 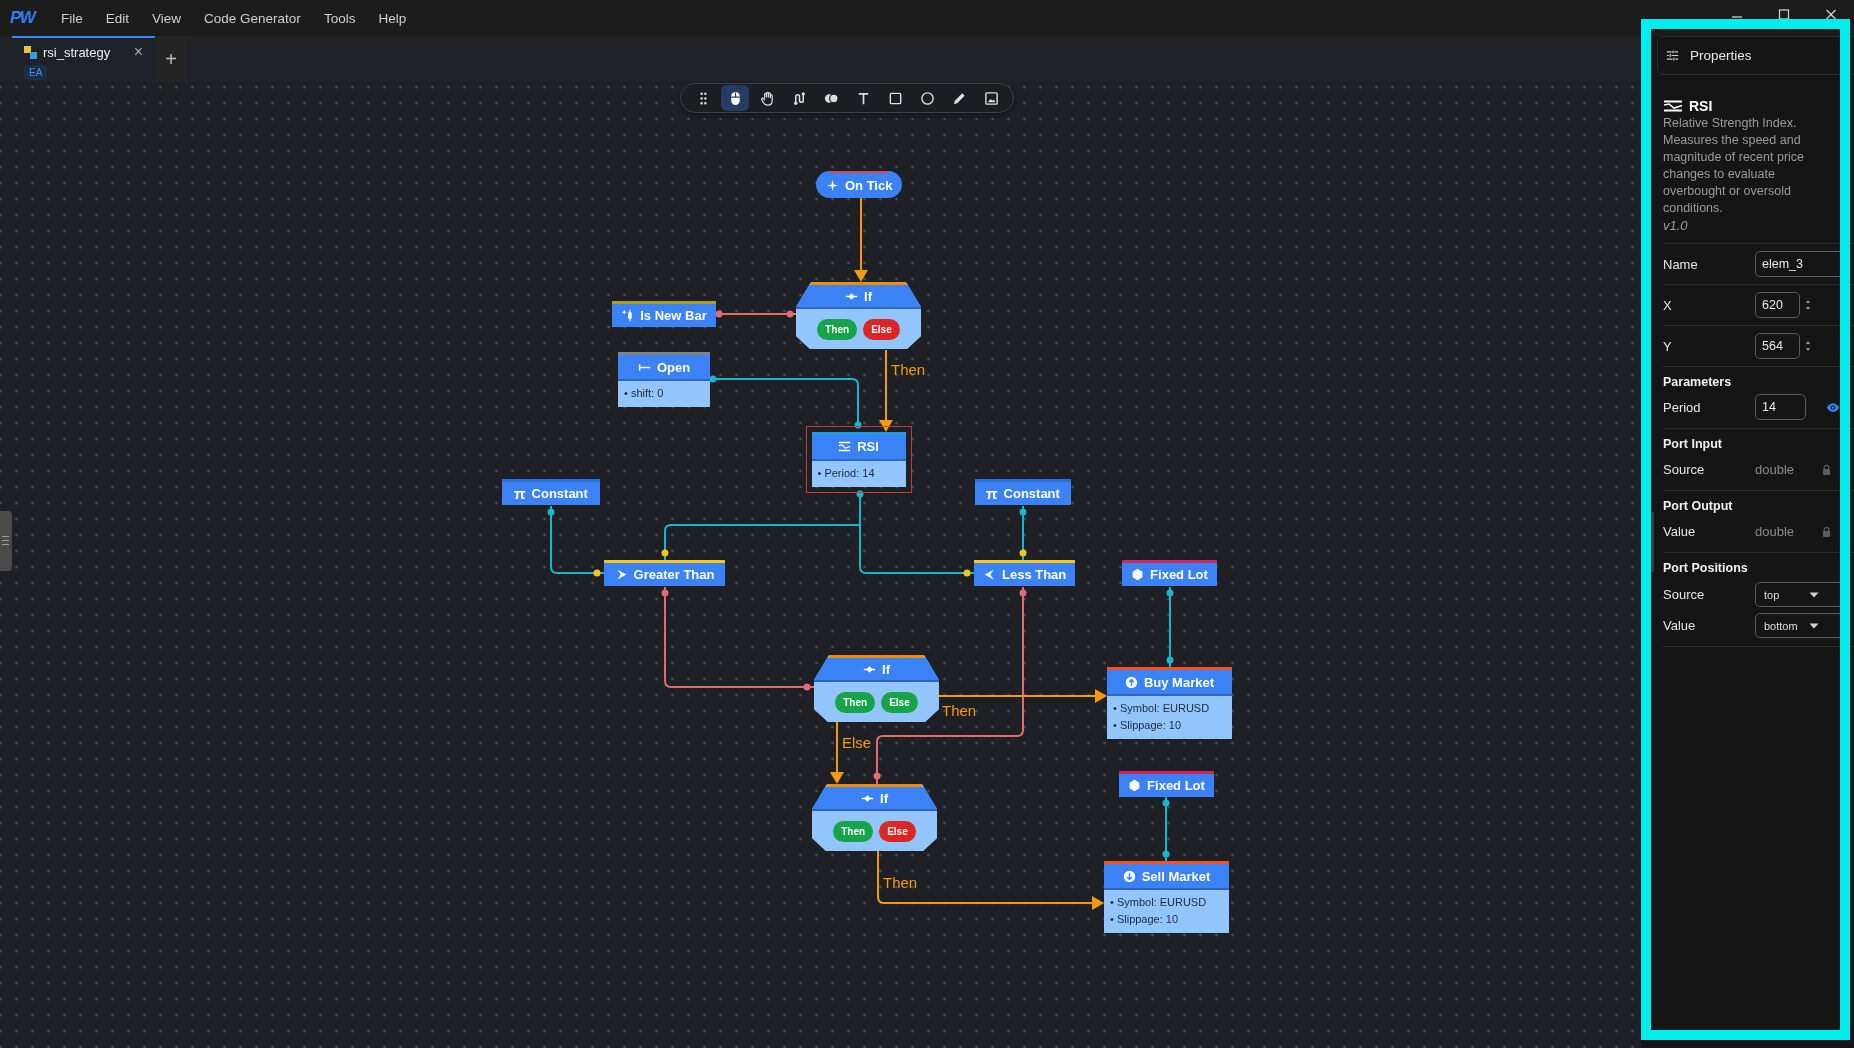 I want to click on app-logo: PW, so click(x=24, y=18).